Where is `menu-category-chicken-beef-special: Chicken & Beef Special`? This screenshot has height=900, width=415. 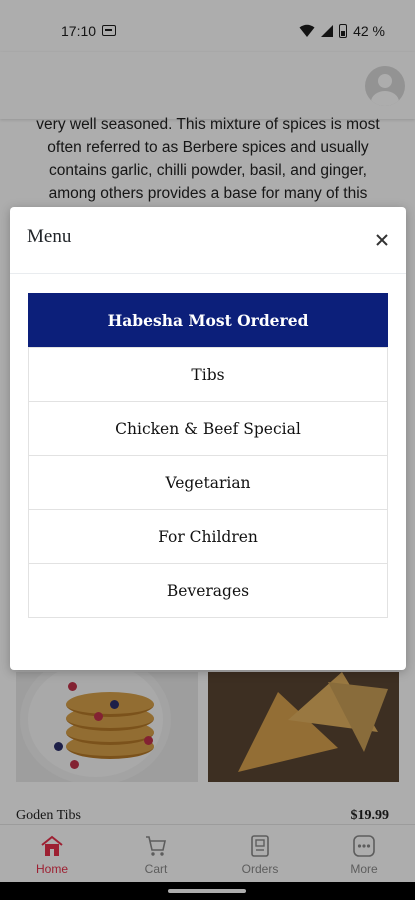 menu-category-chicken-beef-special: Chicken & Beef Special is located at coordinates (208, 428).